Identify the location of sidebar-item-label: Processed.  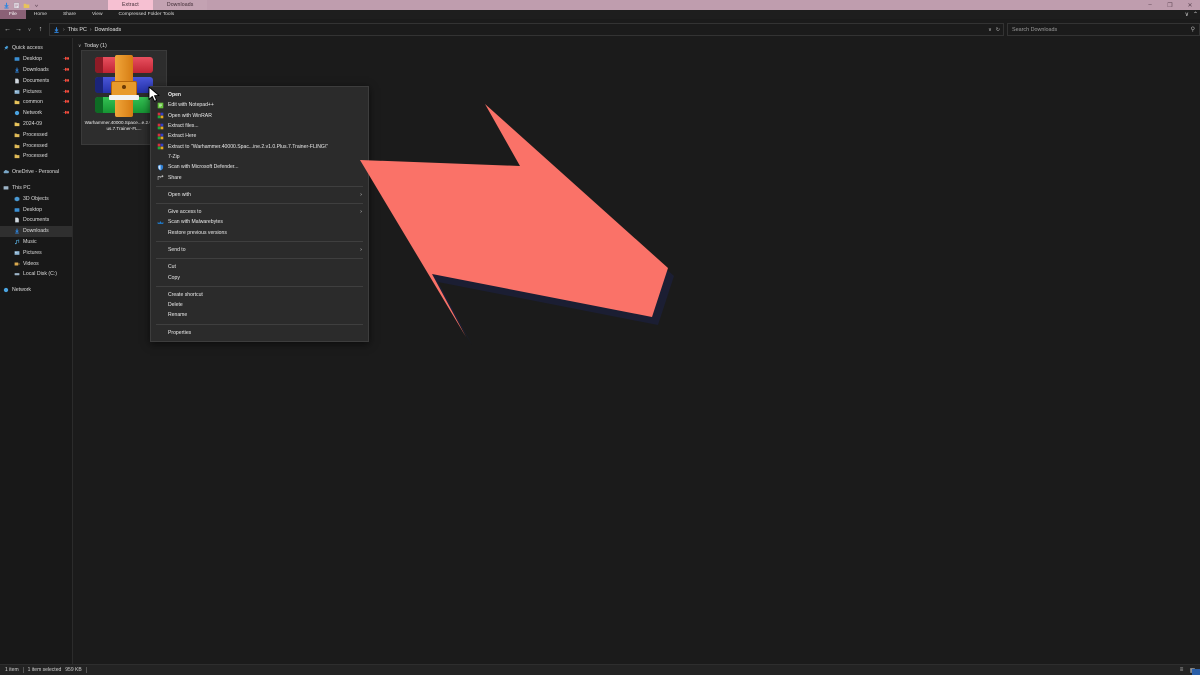
(35, 145).